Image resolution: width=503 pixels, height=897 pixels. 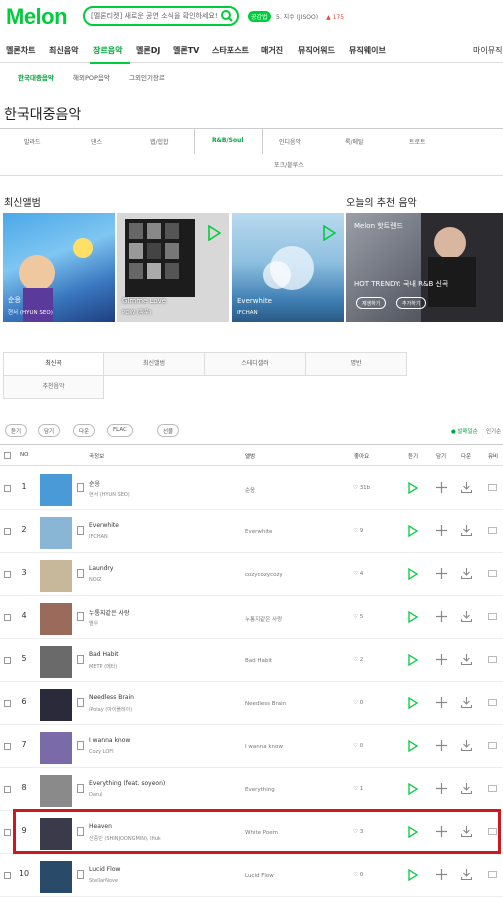 What do you see at coordinates (120, 430) in the screenshot?
I see `flac-button: FLAC` at bounding box center [120, 430].